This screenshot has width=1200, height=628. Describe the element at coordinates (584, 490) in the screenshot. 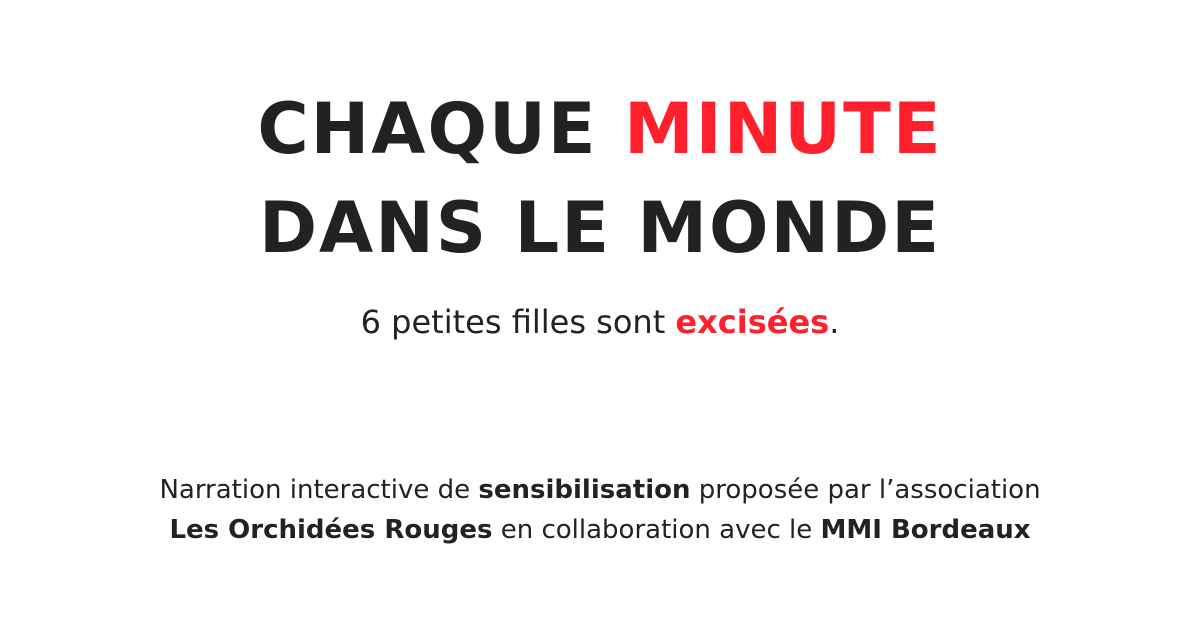

I see `credits-line1-bold: sensibilisation` at that location.